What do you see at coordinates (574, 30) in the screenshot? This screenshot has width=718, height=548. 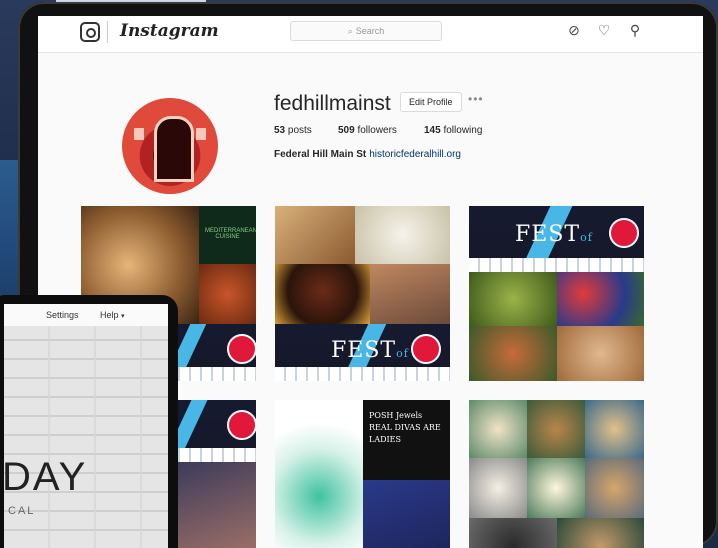 I see `compass-icon: ⊘` at bounding box center [574, 30].